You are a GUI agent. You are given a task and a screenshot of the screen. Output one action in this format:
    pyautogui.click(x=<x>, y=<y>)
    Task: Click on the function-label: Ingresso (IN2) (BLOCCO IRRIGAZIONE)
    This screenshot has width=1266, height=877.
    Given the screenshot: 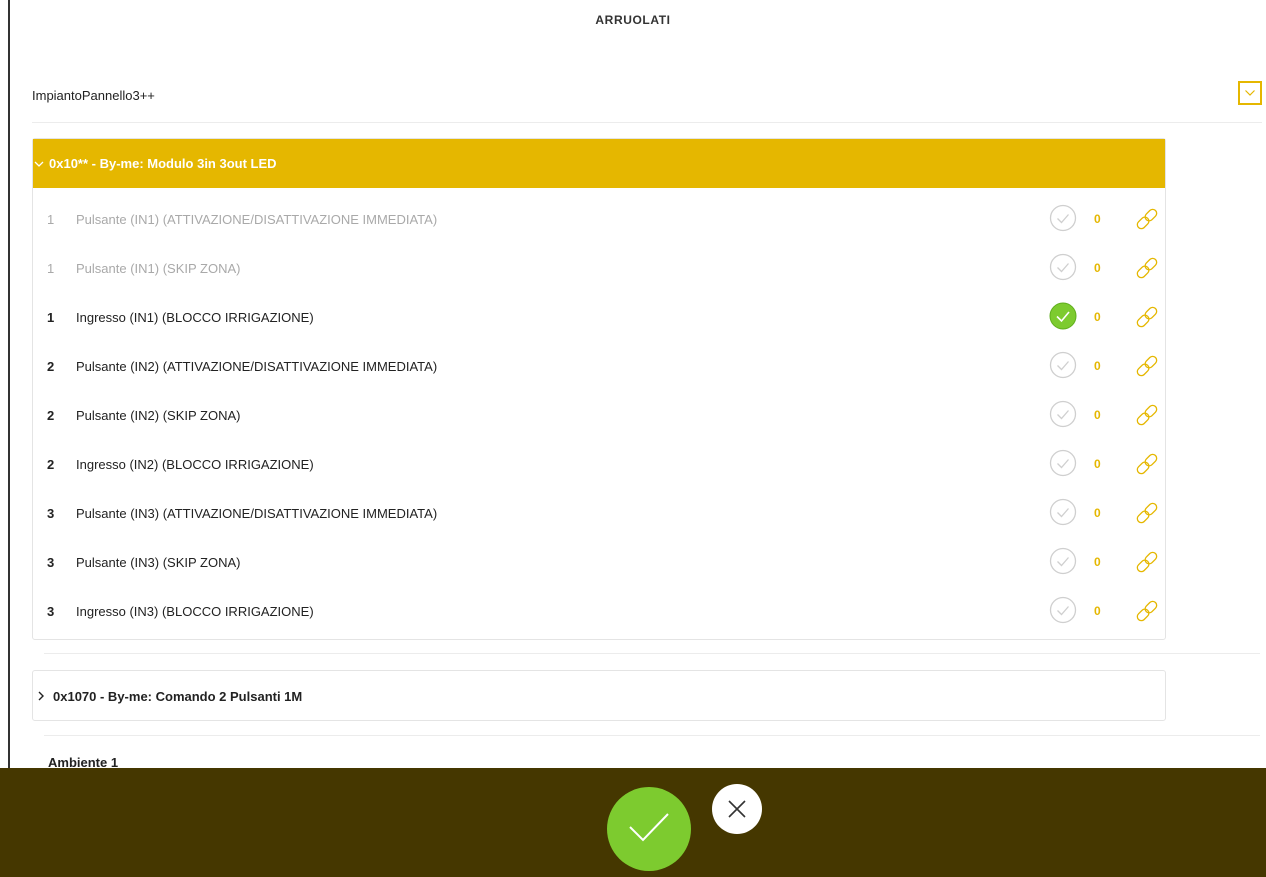 What is the action you would take?
    pyautogui.click(x=195, y=464)
    